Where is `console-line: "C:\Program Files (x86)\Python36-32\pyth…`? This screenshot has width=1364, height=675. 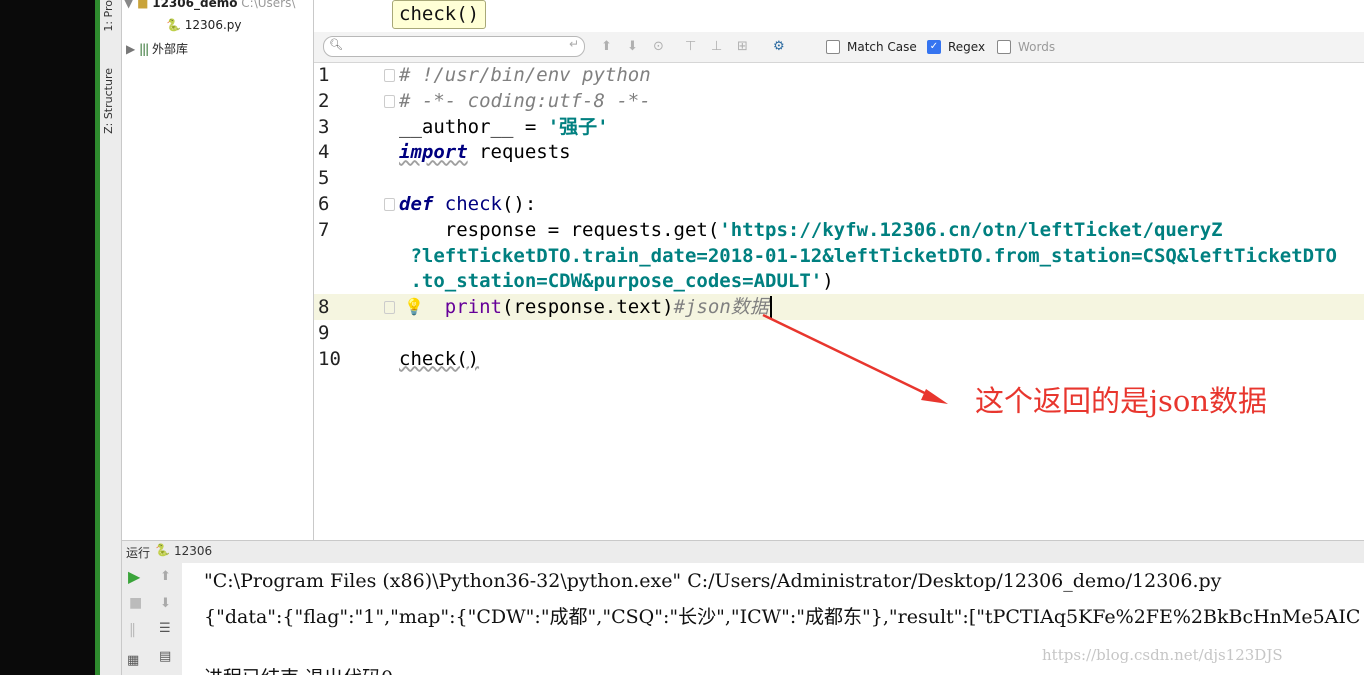
console-line: "C:\Program Files (x86)\Python36-32\pyth… is located at coordinates (713, 581).